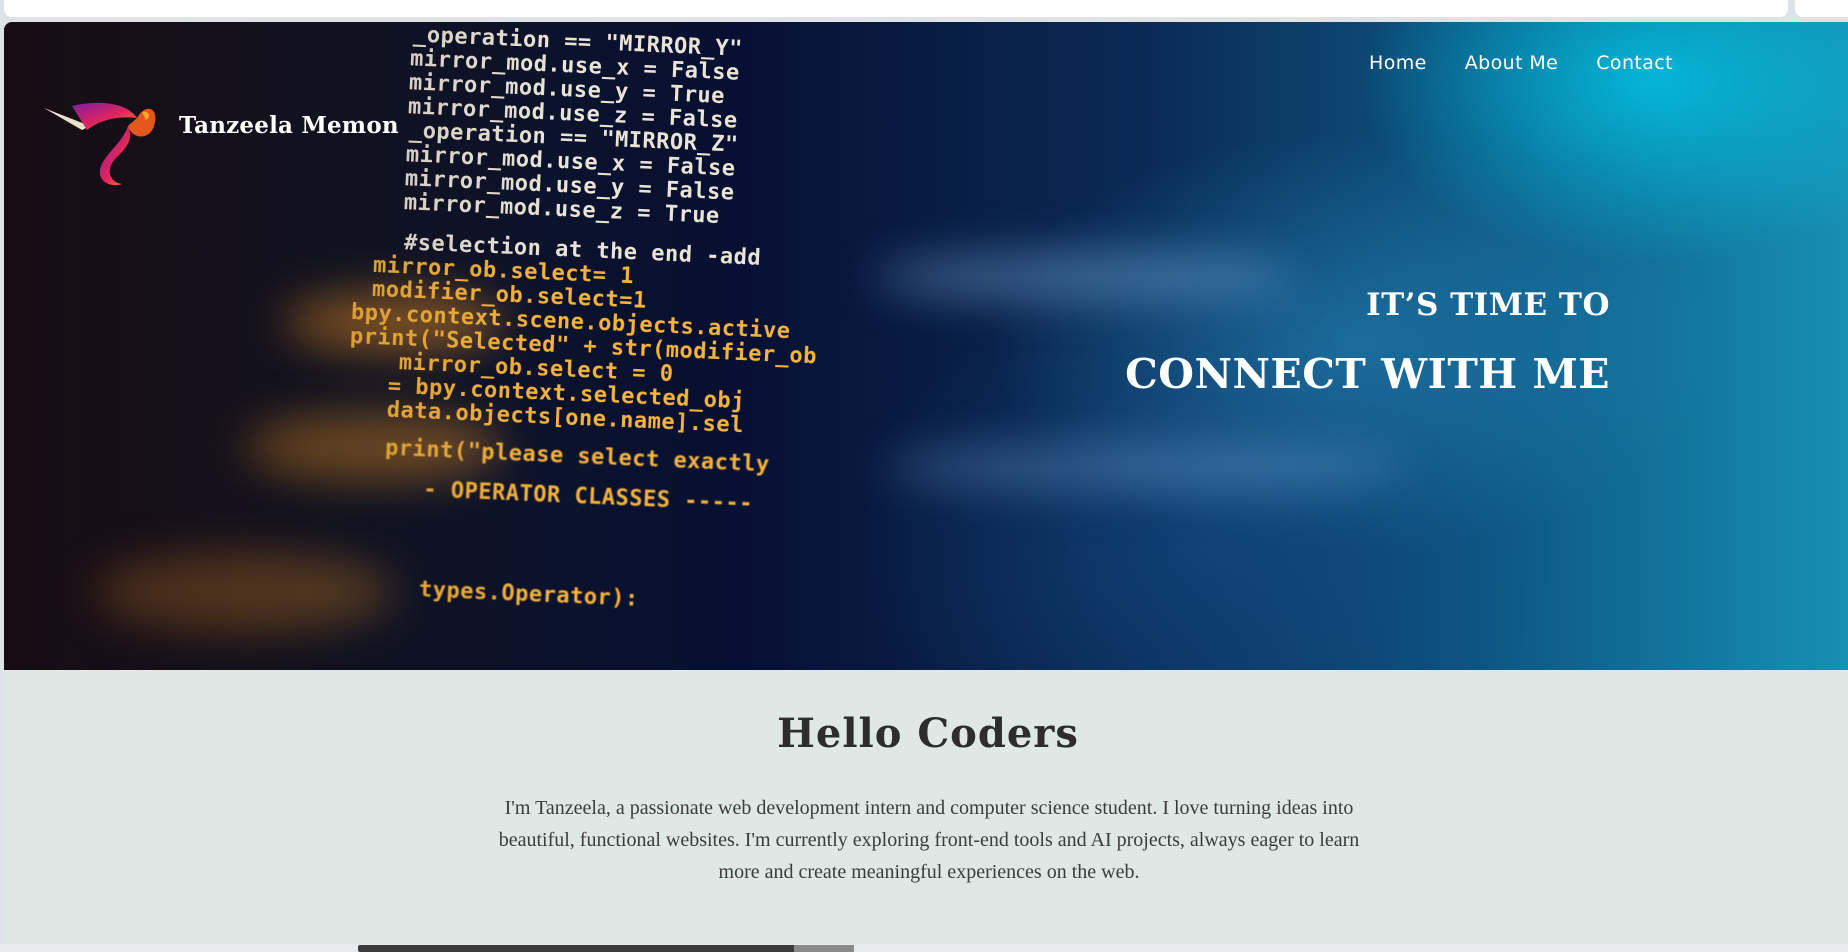 The height and width of the screenshot is (952, 1848). What do you see at coordinates (896, 8) in the screenshot?
I see `address-bar` at bounding box center [896, 8].